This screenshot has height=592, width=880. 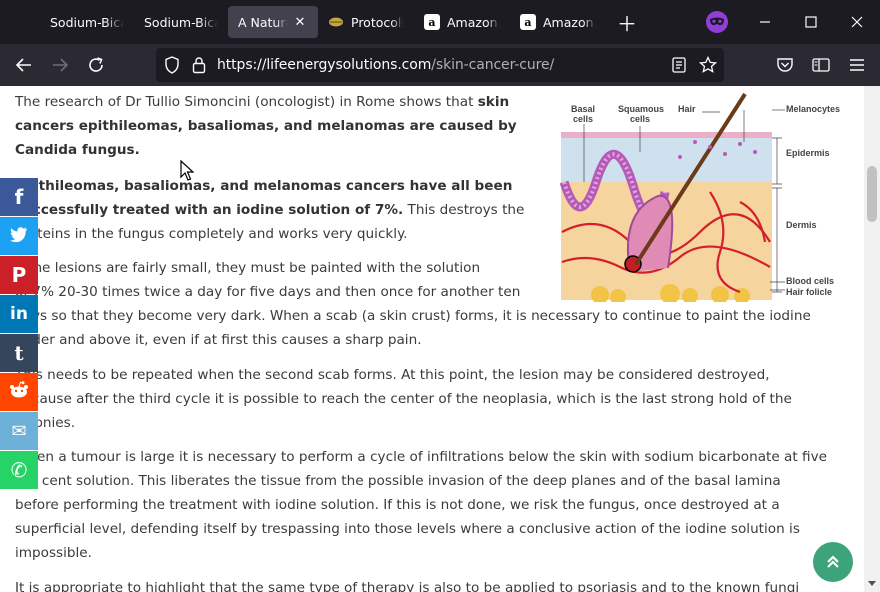 I want to click on label-squamous-cells: cells, so click(x=640, y=119).